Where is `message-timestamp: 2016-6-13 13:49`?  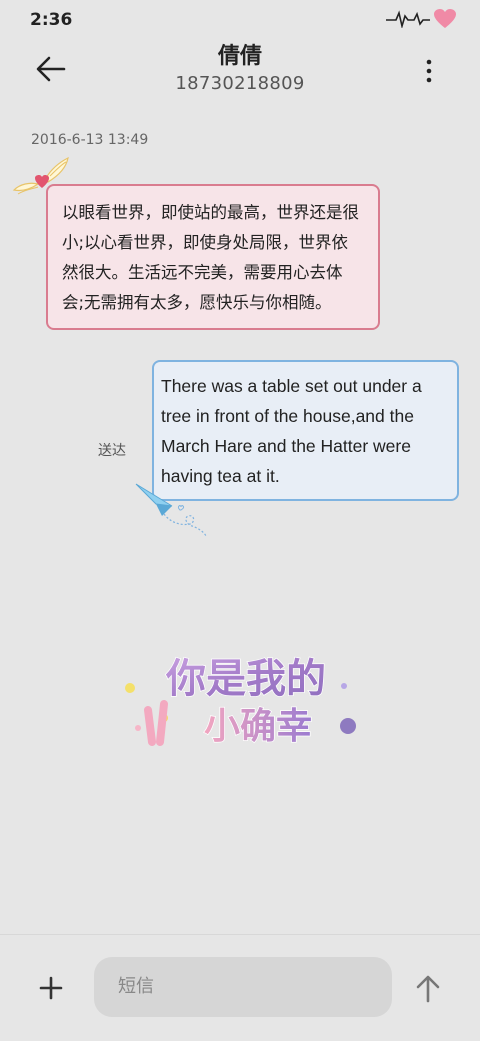 message-timestamp: 2016-6-13 13:49 is located at coordinates (90, 140).